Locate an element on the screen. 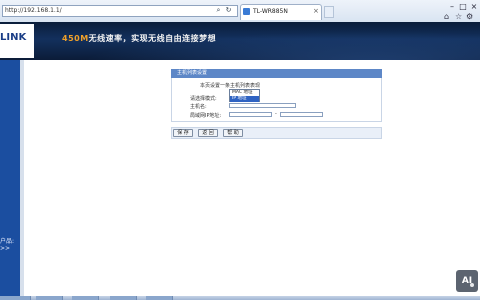  watermark-logo: AI is located at coordinates (467, 281).